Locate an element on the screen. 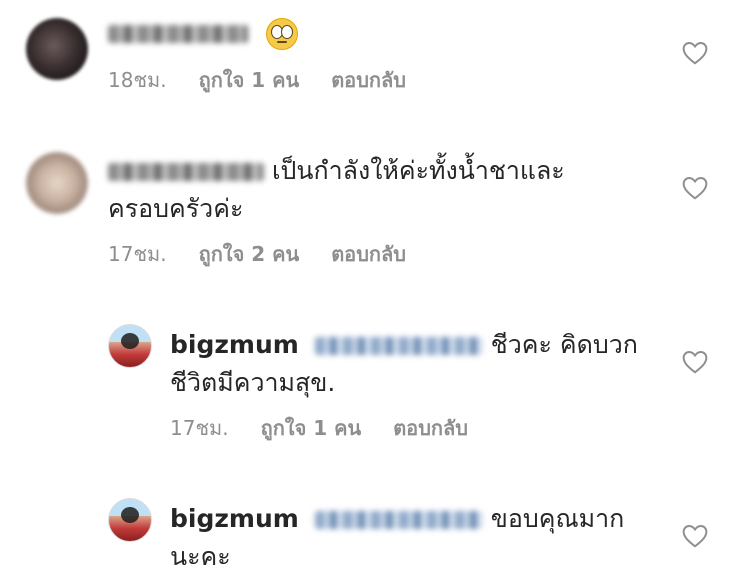 The height and width of the screenshot is (579, 750). reply-text: ชีวิตมีความสุข. is located at coordinates (253, 382).